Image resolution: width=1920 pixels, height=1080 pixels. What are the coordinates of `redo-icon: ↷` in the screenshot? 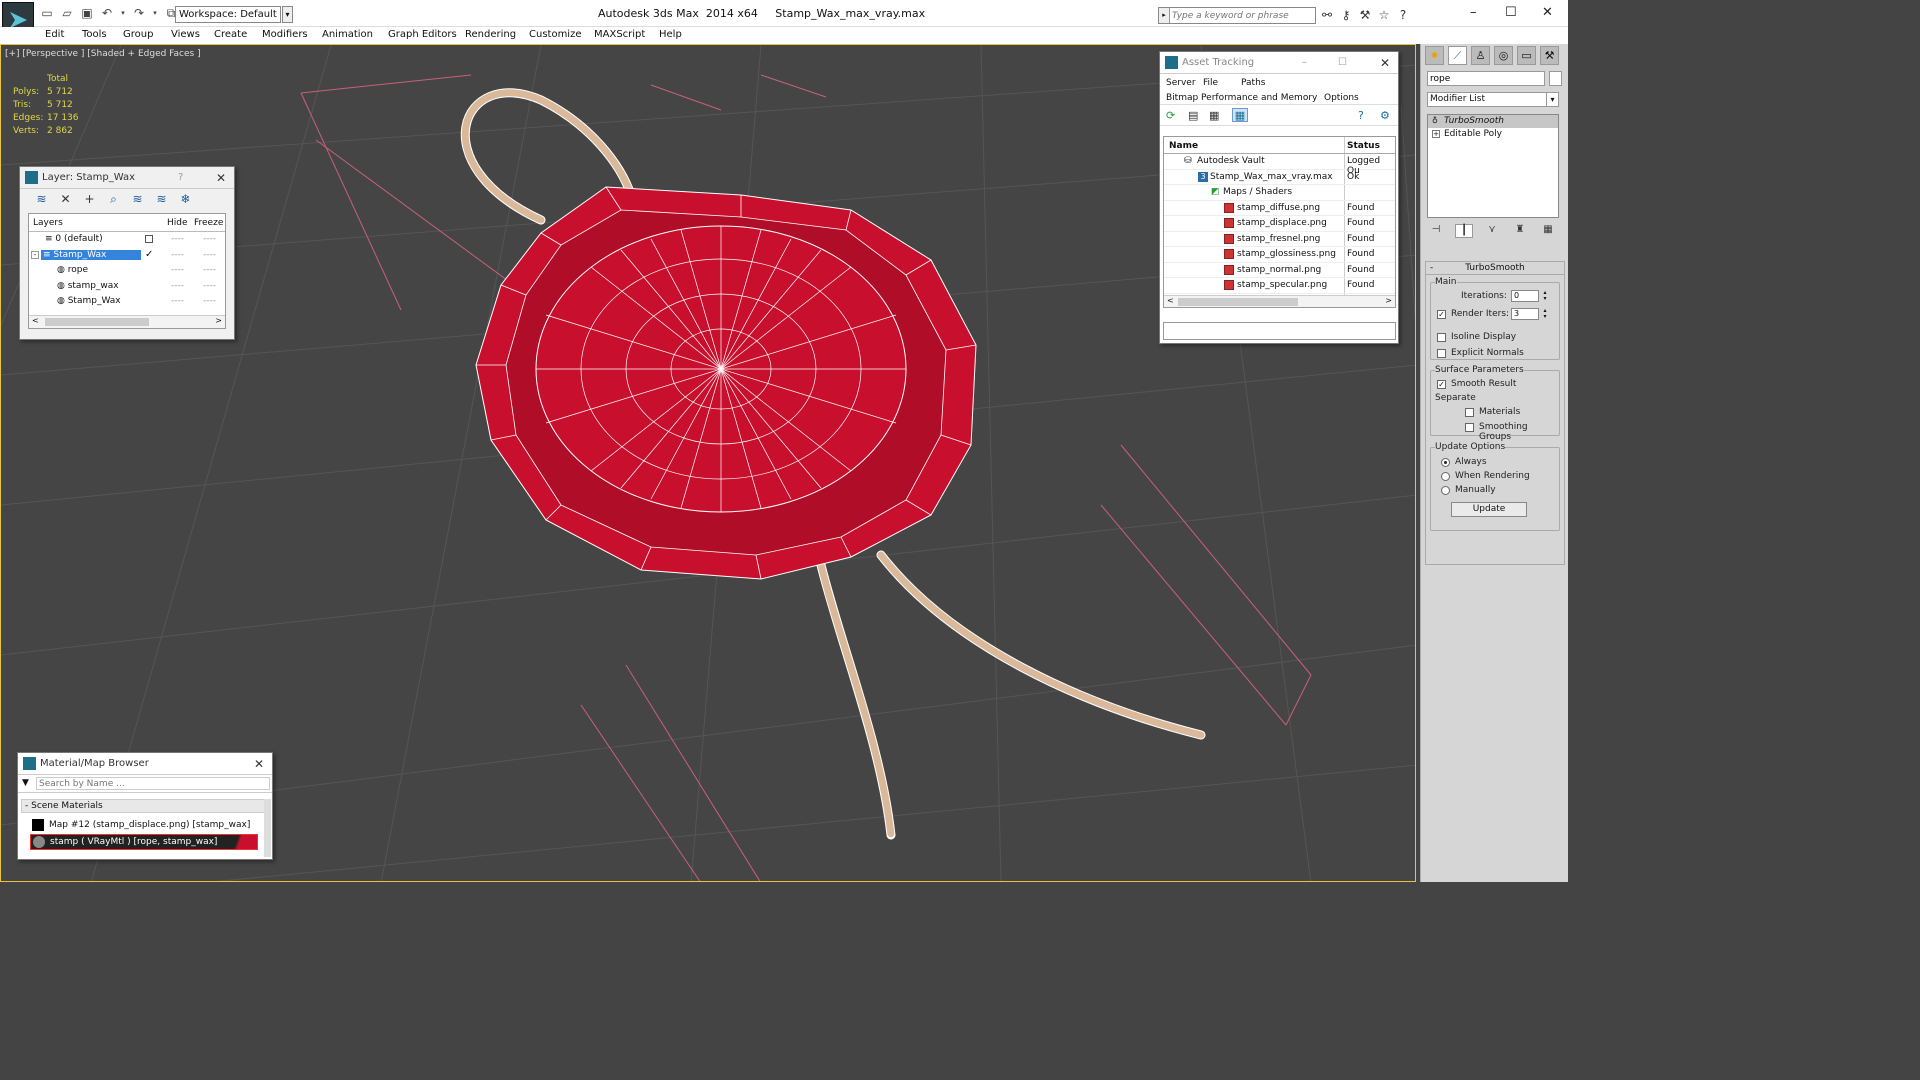 It's located at (139, 13).